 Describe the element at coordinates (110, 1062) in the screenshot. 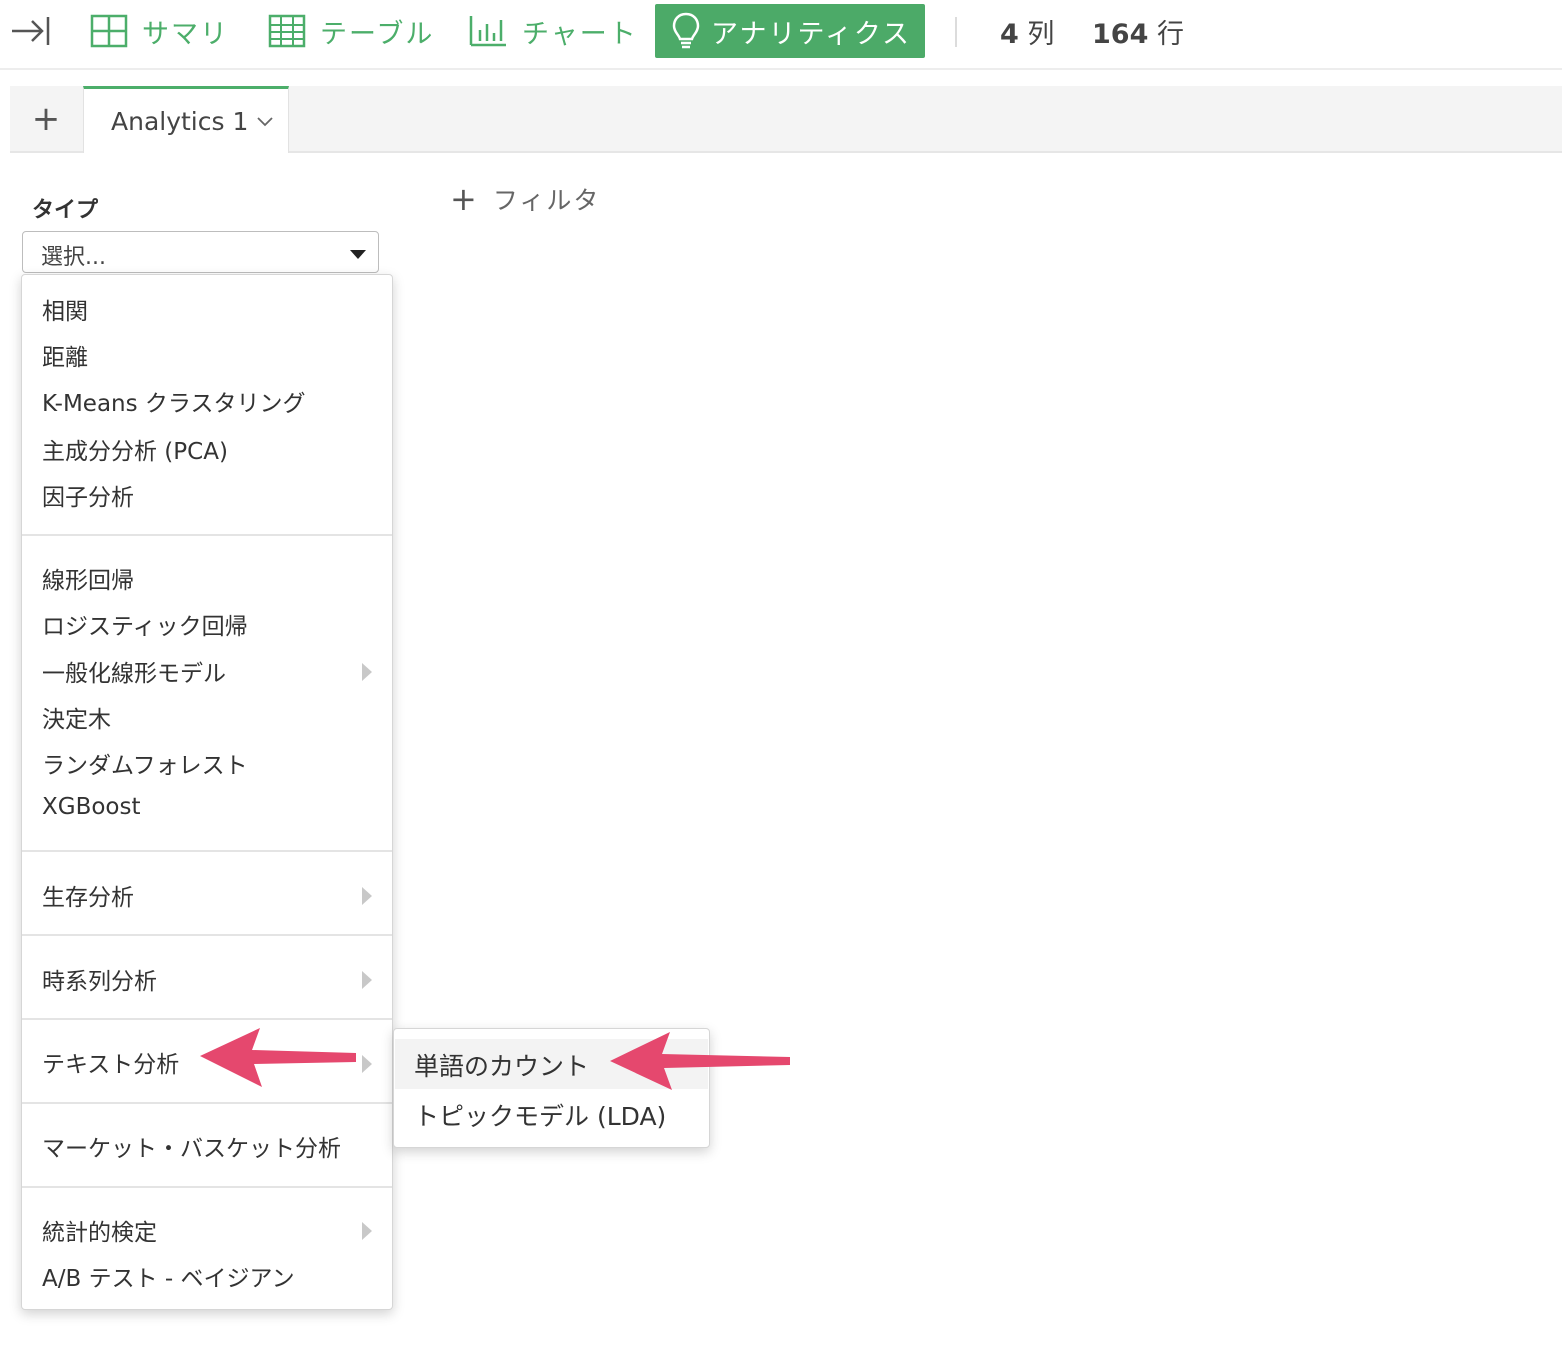

I see `menu-item-text-analysis: テキスト分析` at that location.